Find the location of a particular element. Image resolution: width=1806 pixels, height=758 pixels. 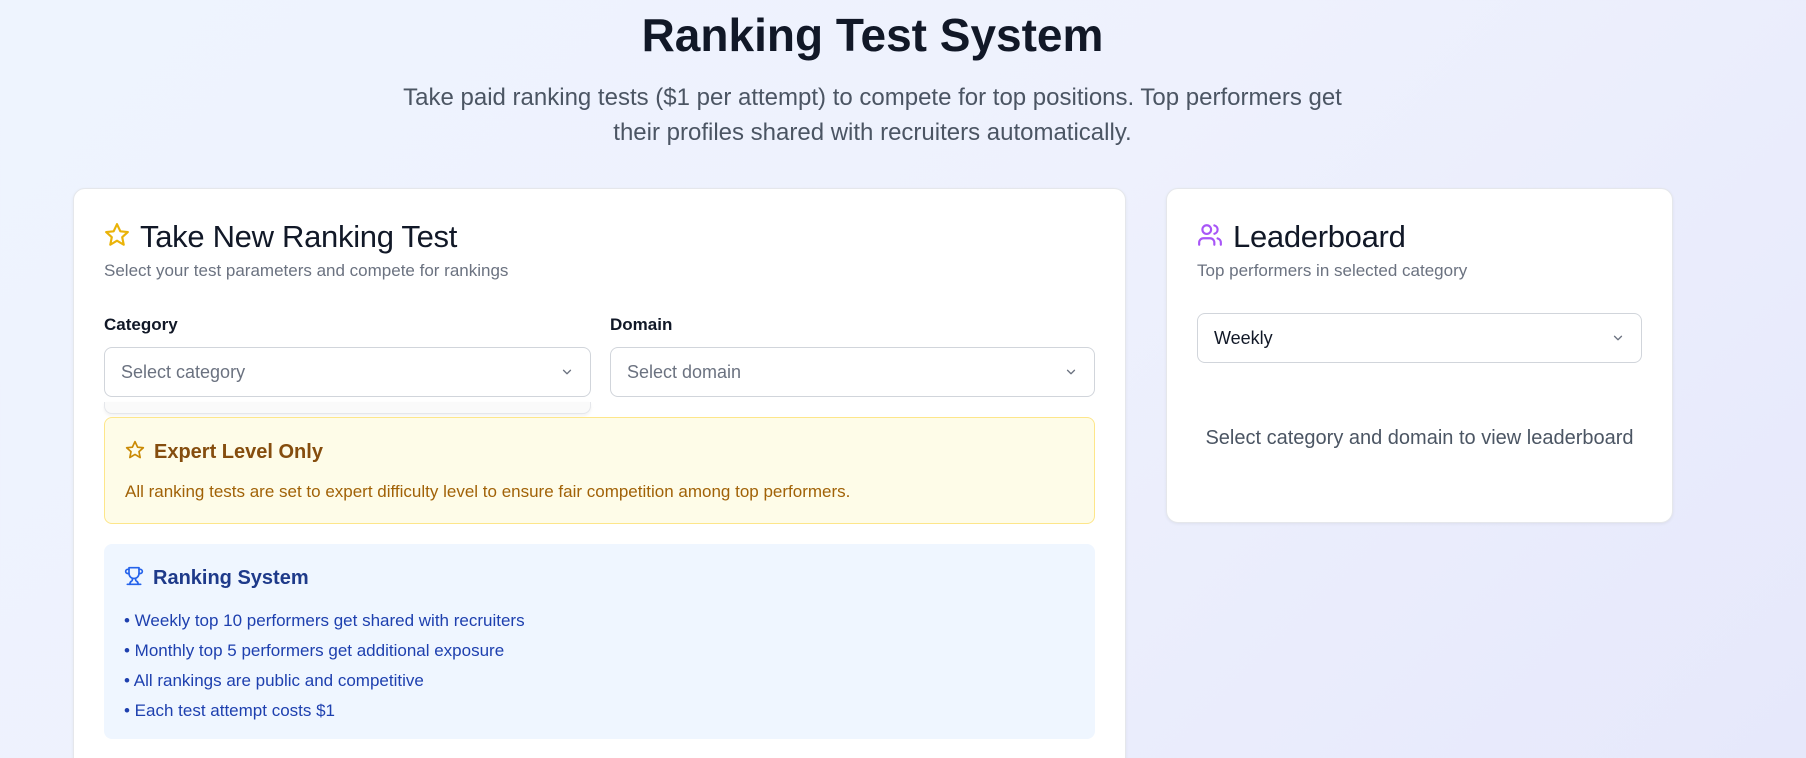

trophy-icon is located at coordinates (134, 578).